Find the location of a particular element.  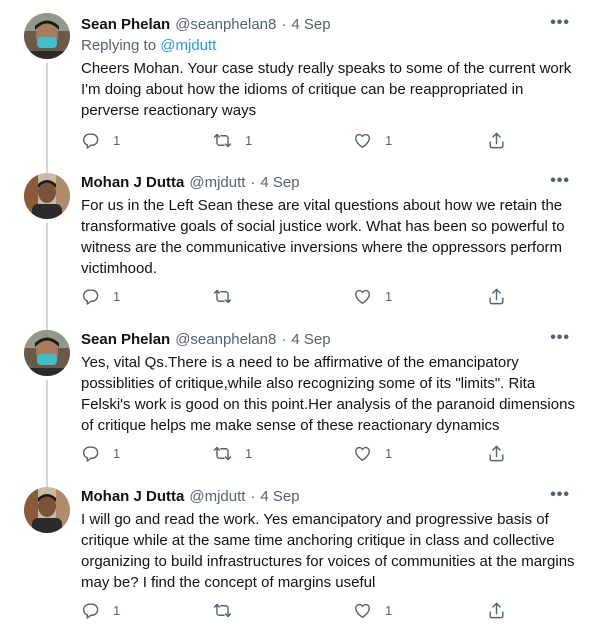

replying-to-mention: @mjdutt is located at coordinates (188, 45).